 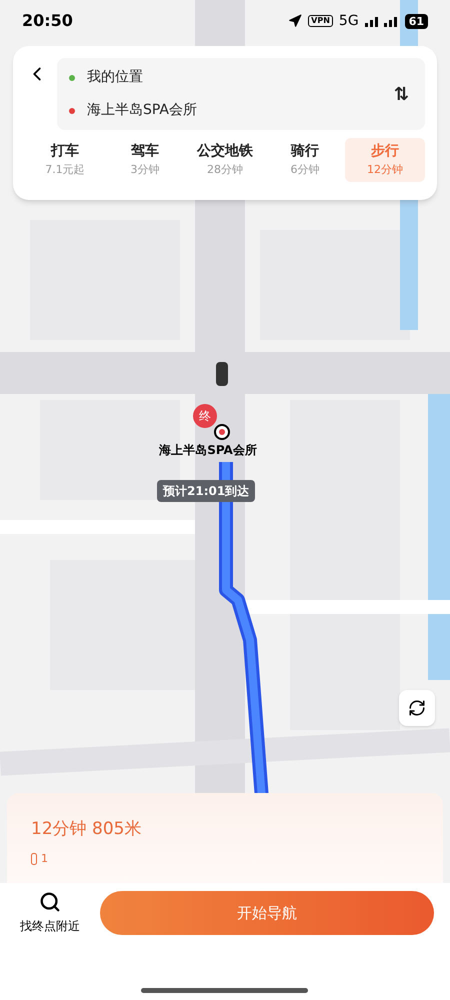 I want to click on destination-field: 海上半岛SPA会所, so click(x=142, y=110).